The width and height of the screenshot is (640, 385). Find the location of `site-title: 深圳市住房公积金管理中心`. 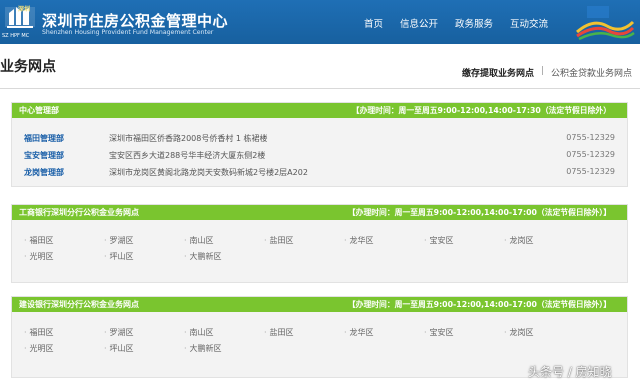

site-title: 深圳市住房公积金管理中心 is located at coordinates (135, 20).